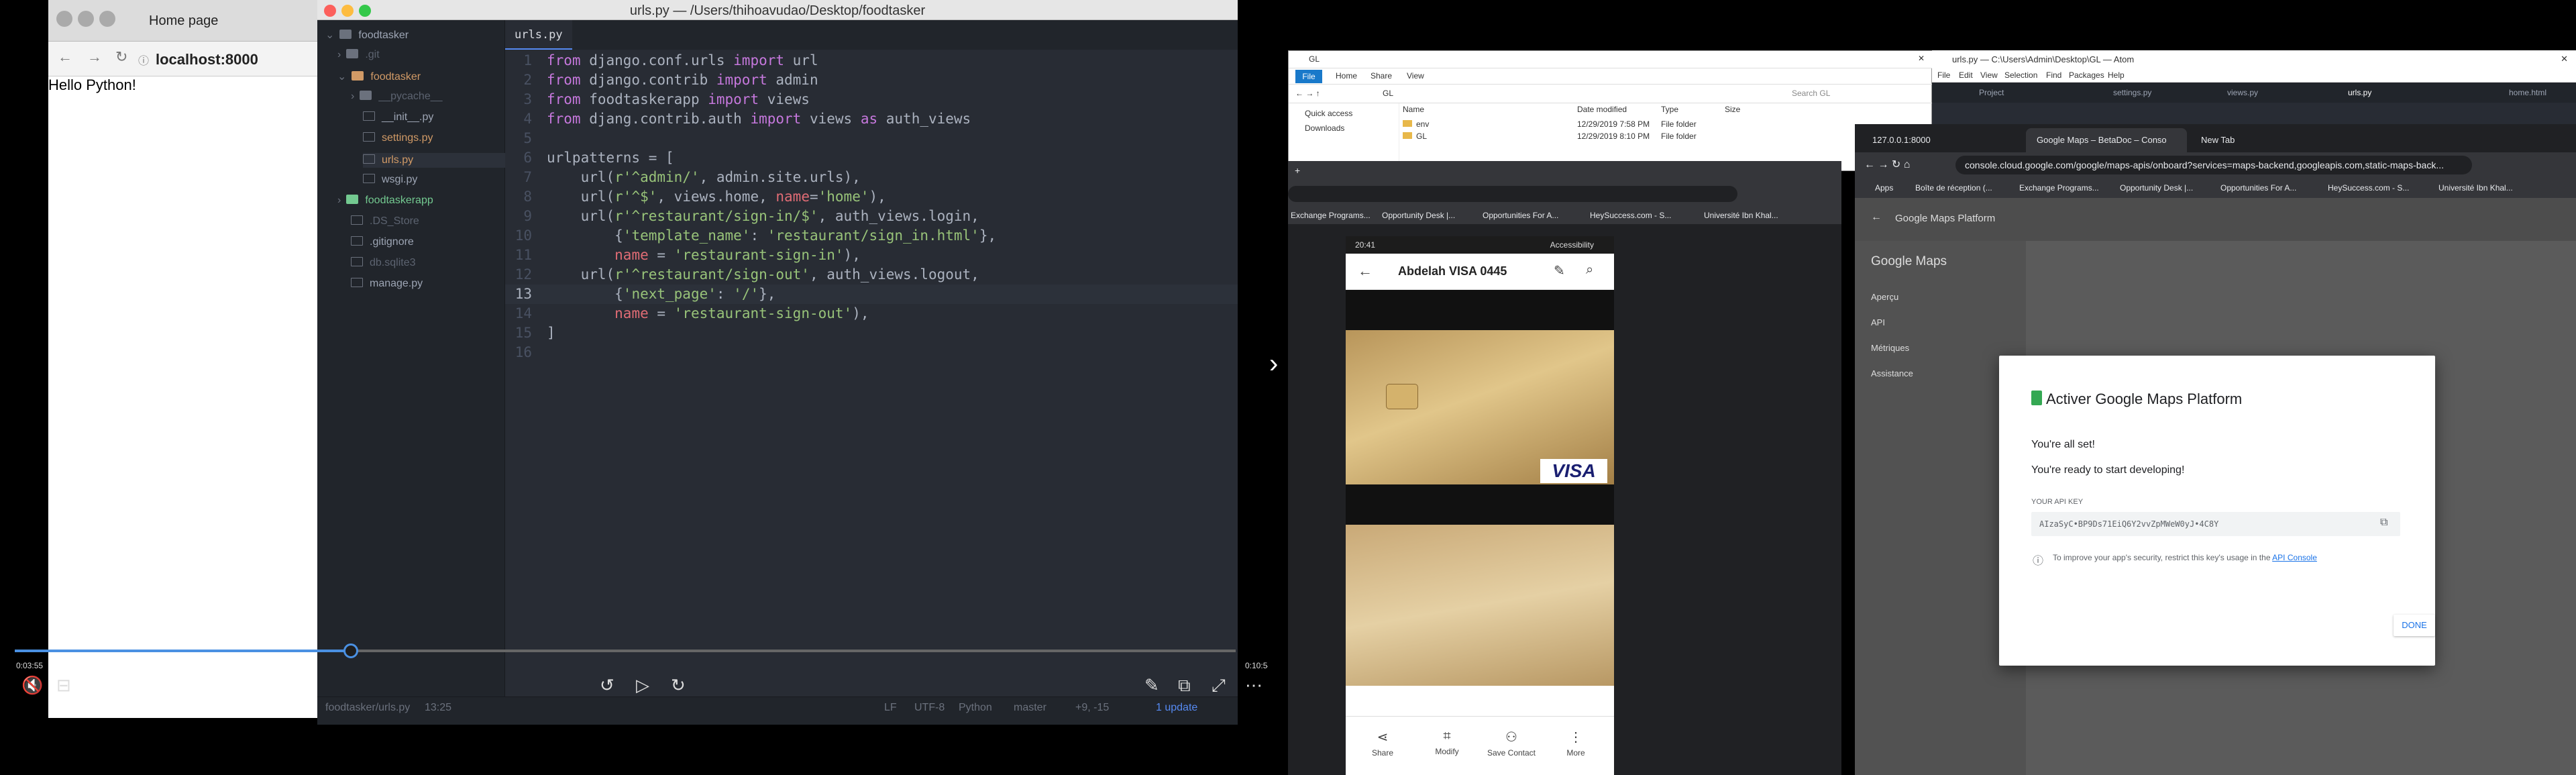  What do you see at coordinates (1297, 170) in the screenshot?
I see `new-tab-icon: +` at bounding box center [1297, 170].